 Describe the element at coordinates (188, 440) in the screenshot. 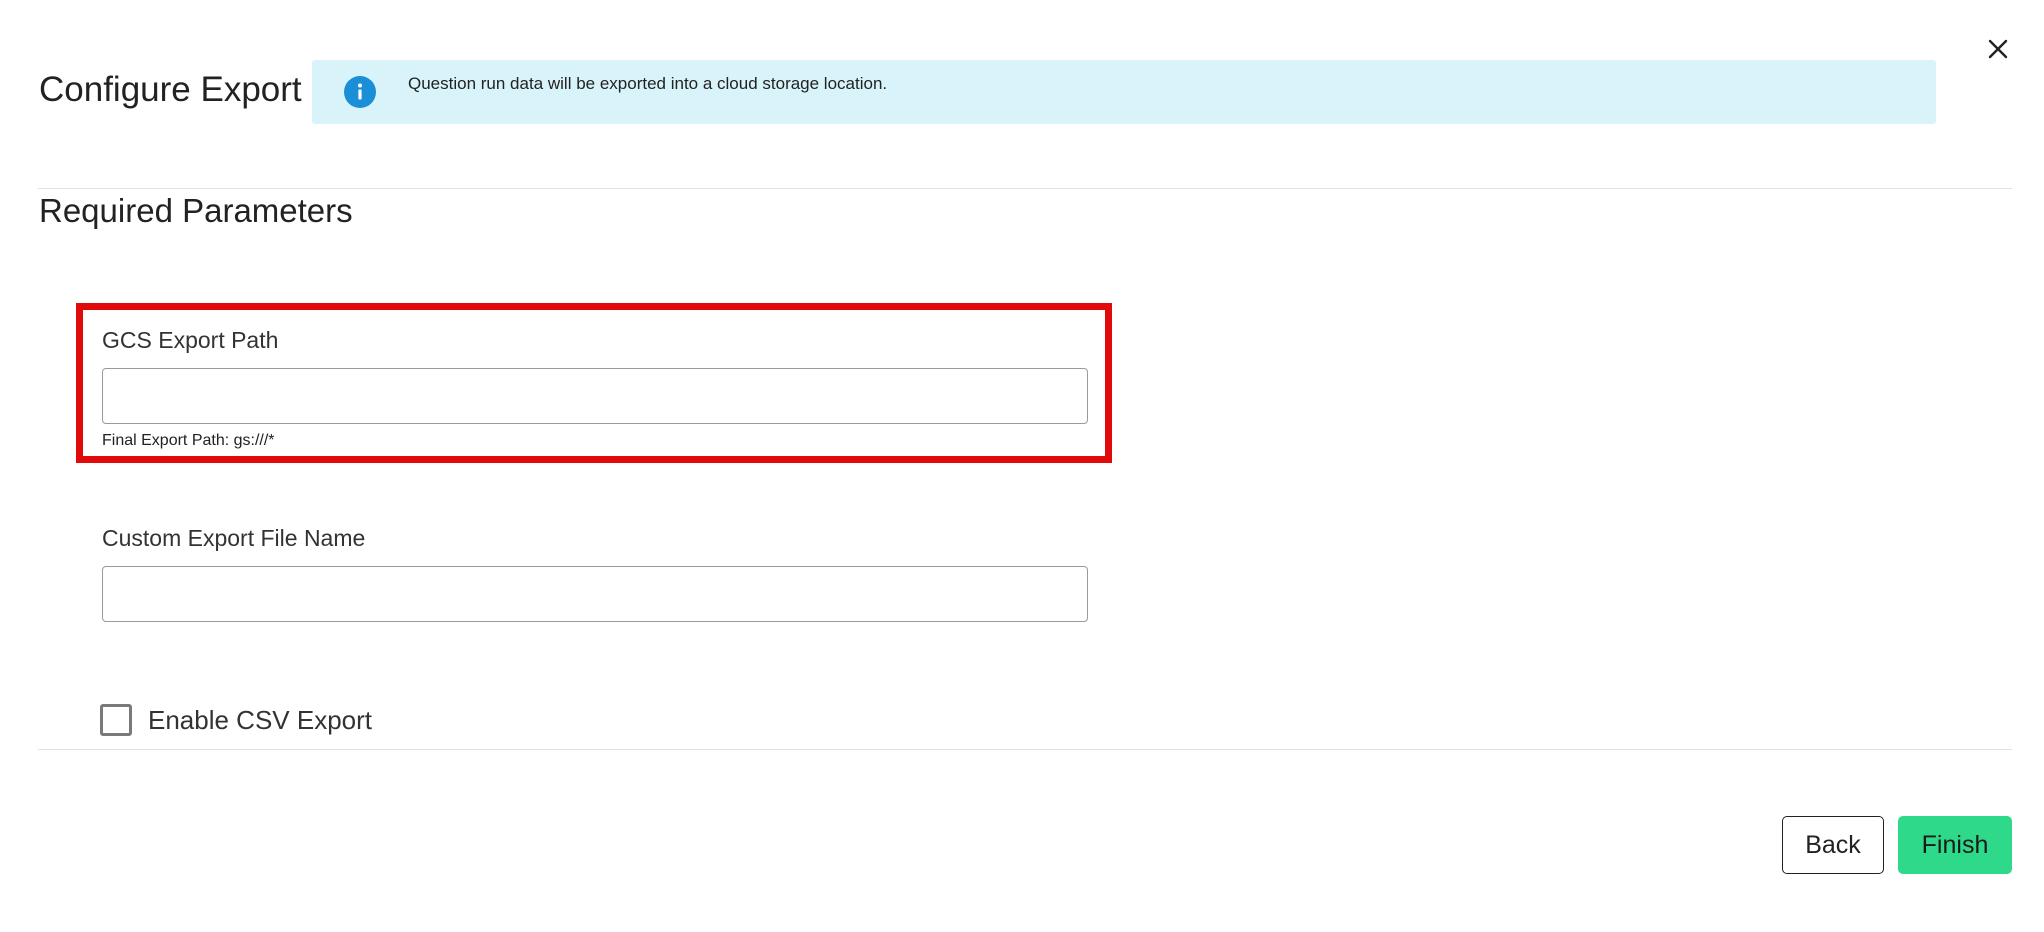

I see `final-export-path-helper: Final Export Path: gs:///*` at that location.